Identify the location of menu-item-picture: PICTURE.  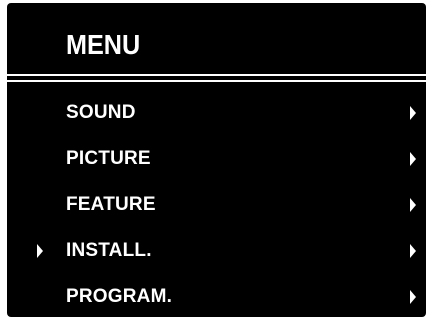
(216, 170).